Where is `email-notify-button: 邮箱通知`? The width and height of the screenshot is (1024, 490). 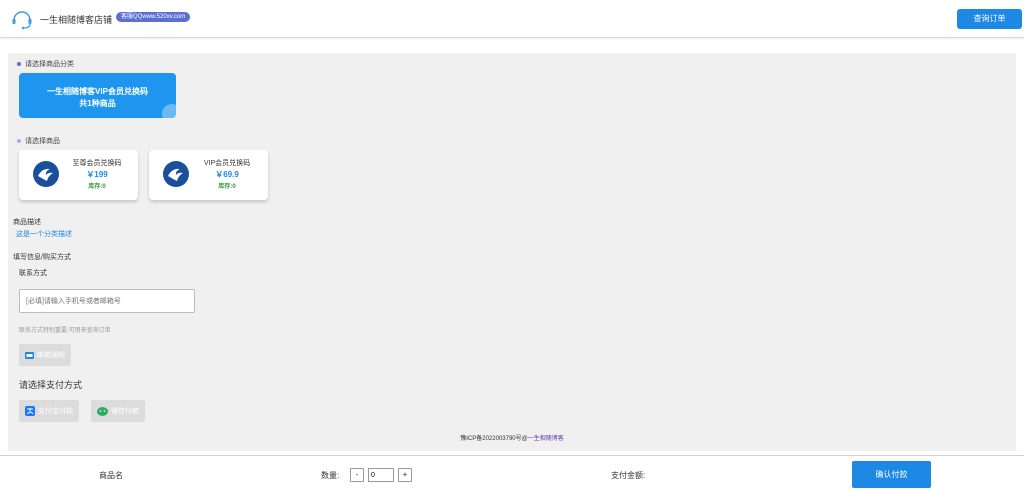 email-notify-button: 邮箱通知 is located at coordinates (45, 355).